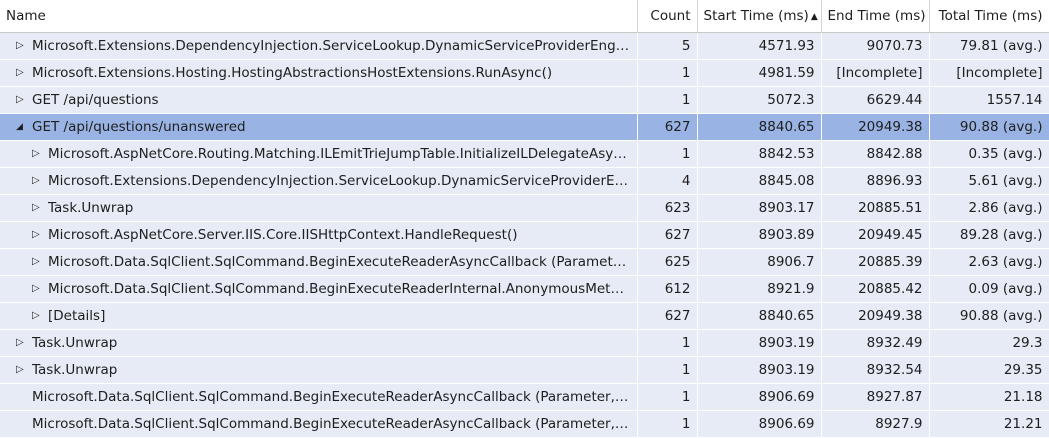  What do you see at coordinates (319, 100) in the screenshot?
I see `name-cell: GET /api/questions` at bounding box center [319, 100].